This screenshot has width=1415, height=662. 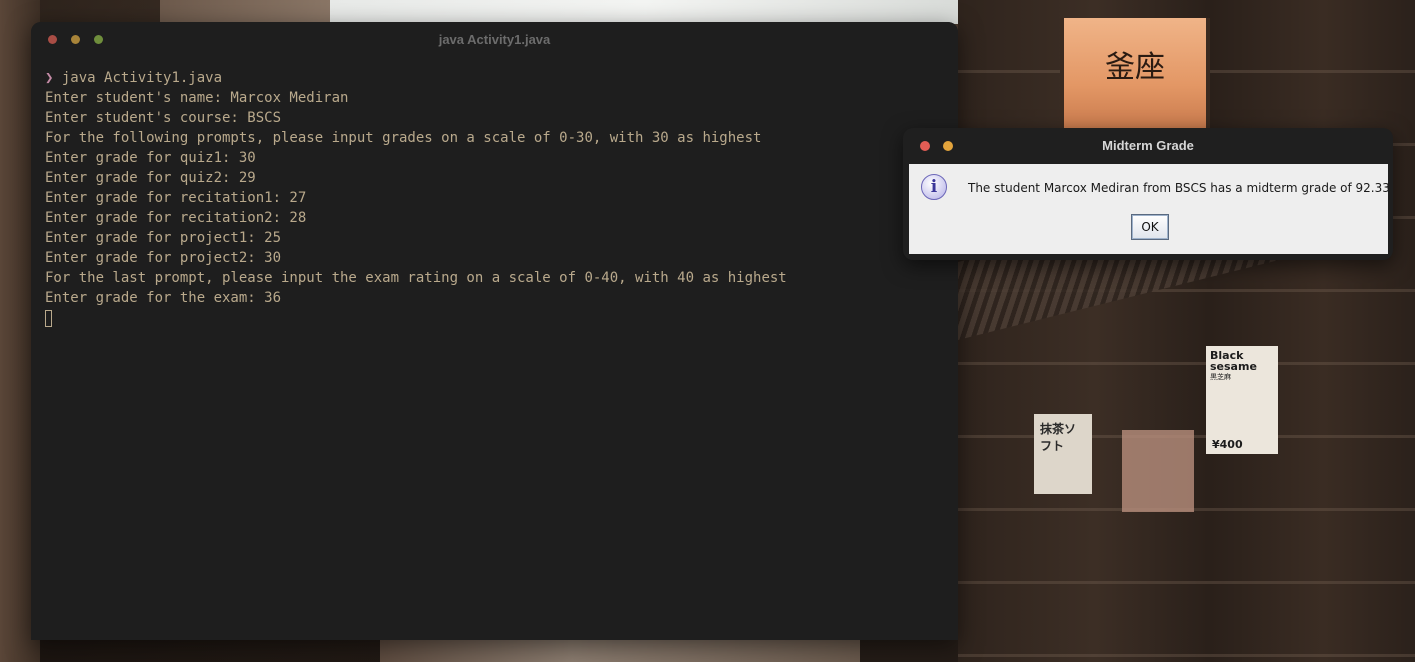 I want to click on wallpaper-pole, so click(x=245, y=12).